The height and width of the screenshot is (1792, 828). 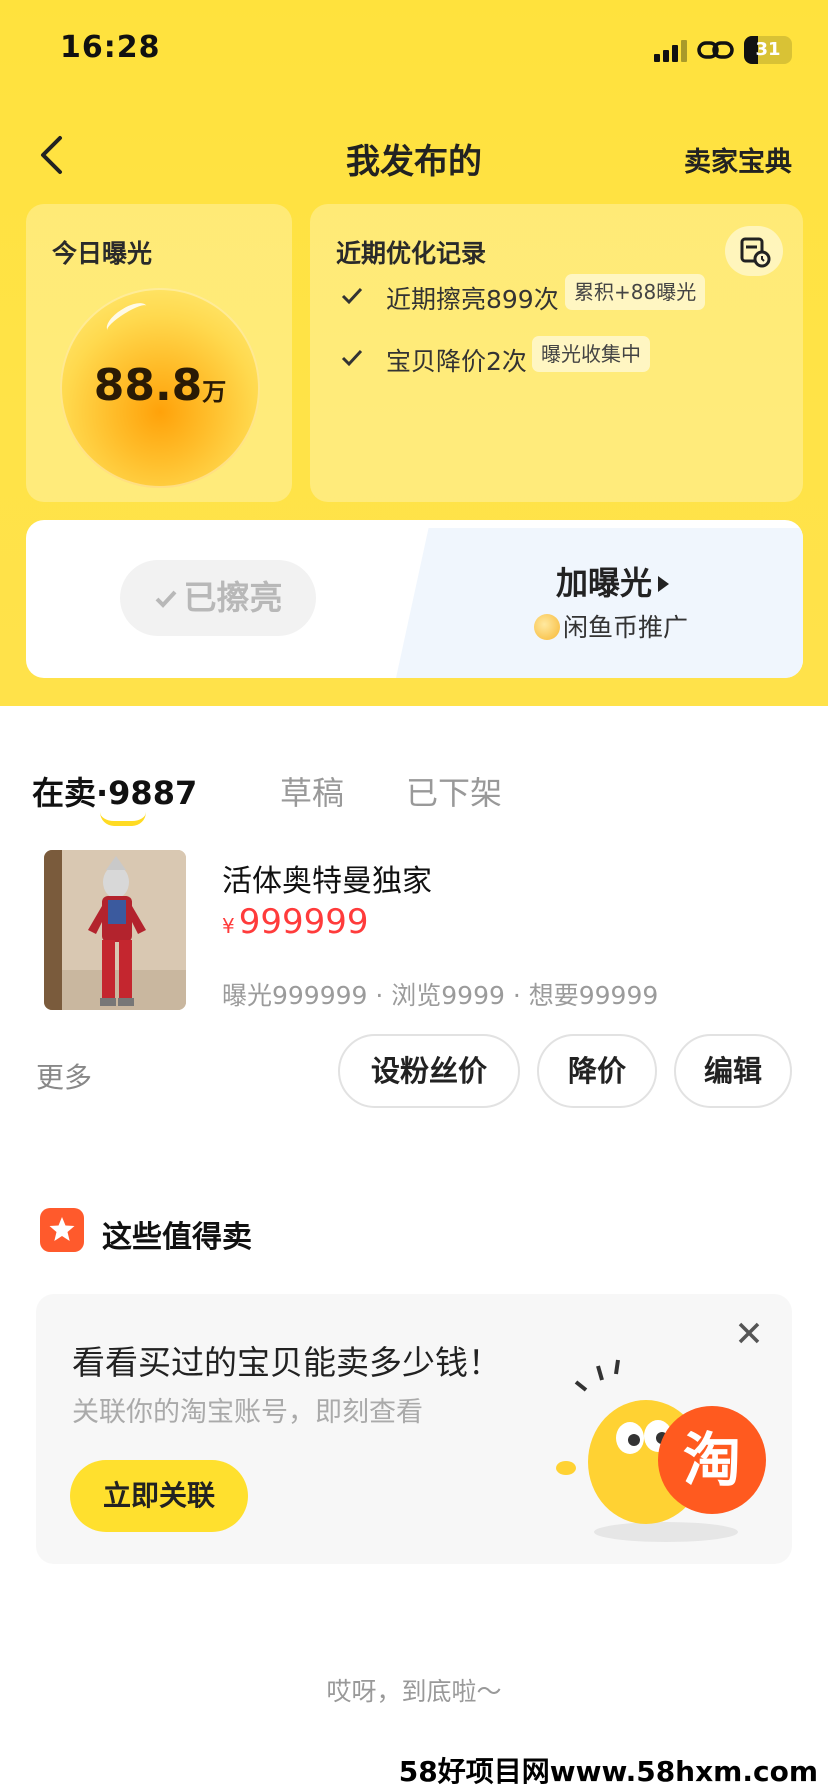 What do you see at coordinates (327, 881) in the screenshot?
I see `product-title: 活体奥特曼独家` at bounding box center [327, 881].